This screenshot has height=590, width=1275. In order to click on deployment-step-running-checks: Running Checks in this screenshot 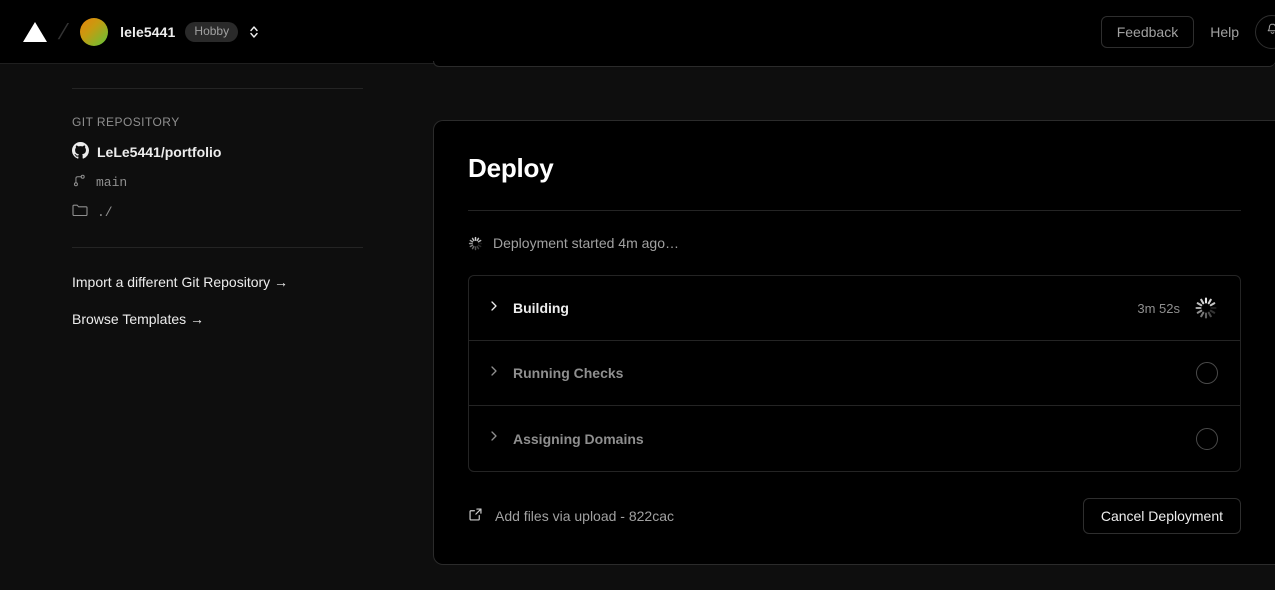, I will do `click(854, 373)`.